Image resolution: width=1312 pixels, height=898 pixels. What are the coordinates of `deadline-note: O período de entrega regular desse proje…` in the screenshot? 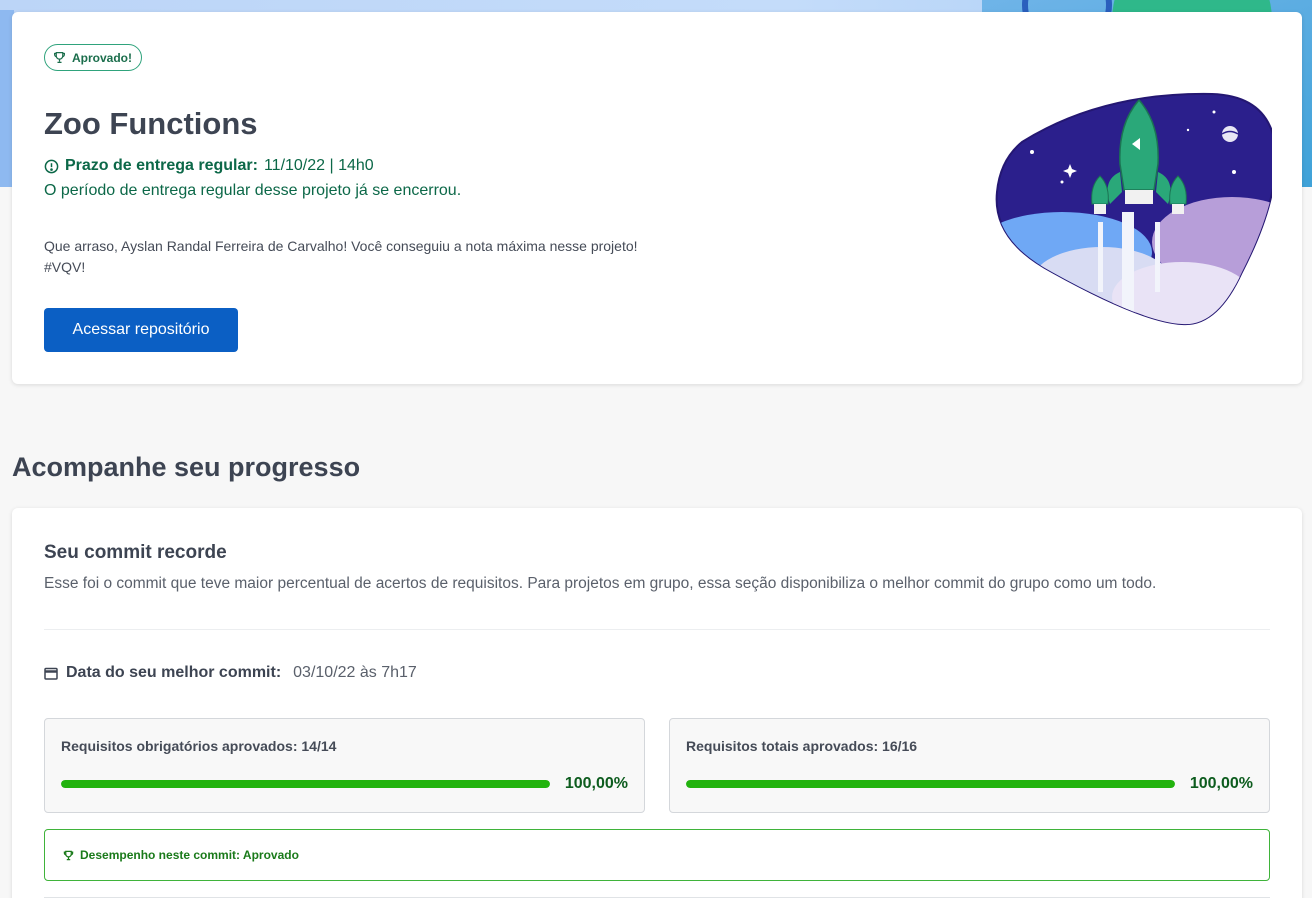 It's located at (253, 190).